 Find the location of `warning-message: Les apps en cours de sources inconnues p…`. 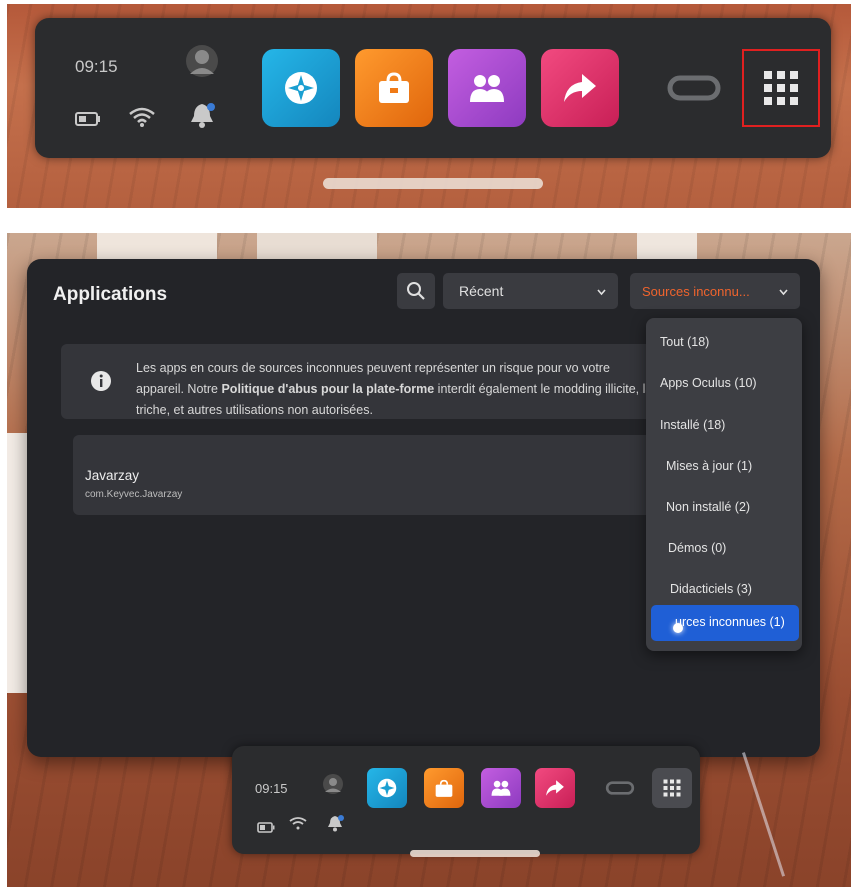

warning-message: Les apps en cours de sources inconnues p… is located at coordinates (396, 389).